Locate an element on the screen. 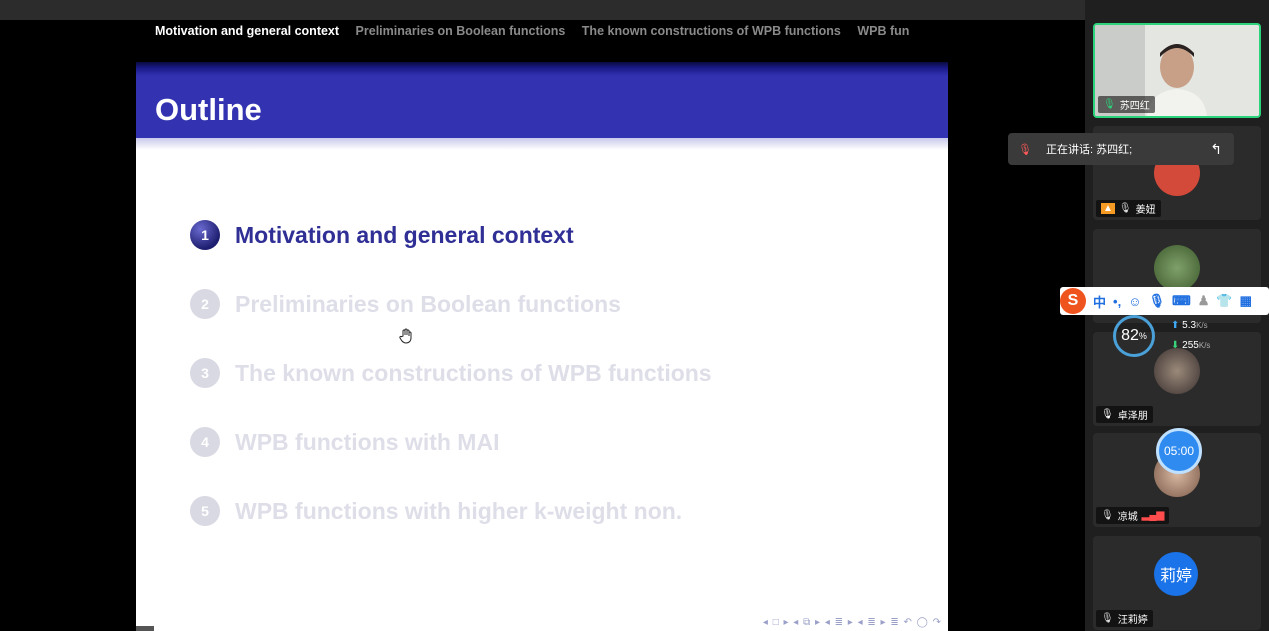 The width and height of the screenshot is (1269, 631). sogou-logo-icon: S is located at coordinates (1073, 301).